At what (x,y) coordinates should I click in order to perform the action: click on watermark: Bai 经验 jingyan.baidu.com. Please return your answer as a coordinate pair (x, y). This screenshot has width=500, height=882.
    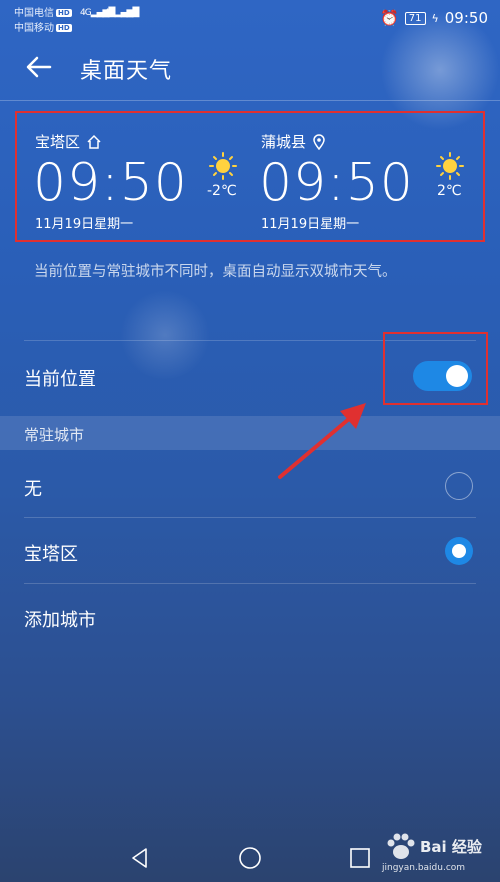
    Looking at the image, I should click on (437, 855).